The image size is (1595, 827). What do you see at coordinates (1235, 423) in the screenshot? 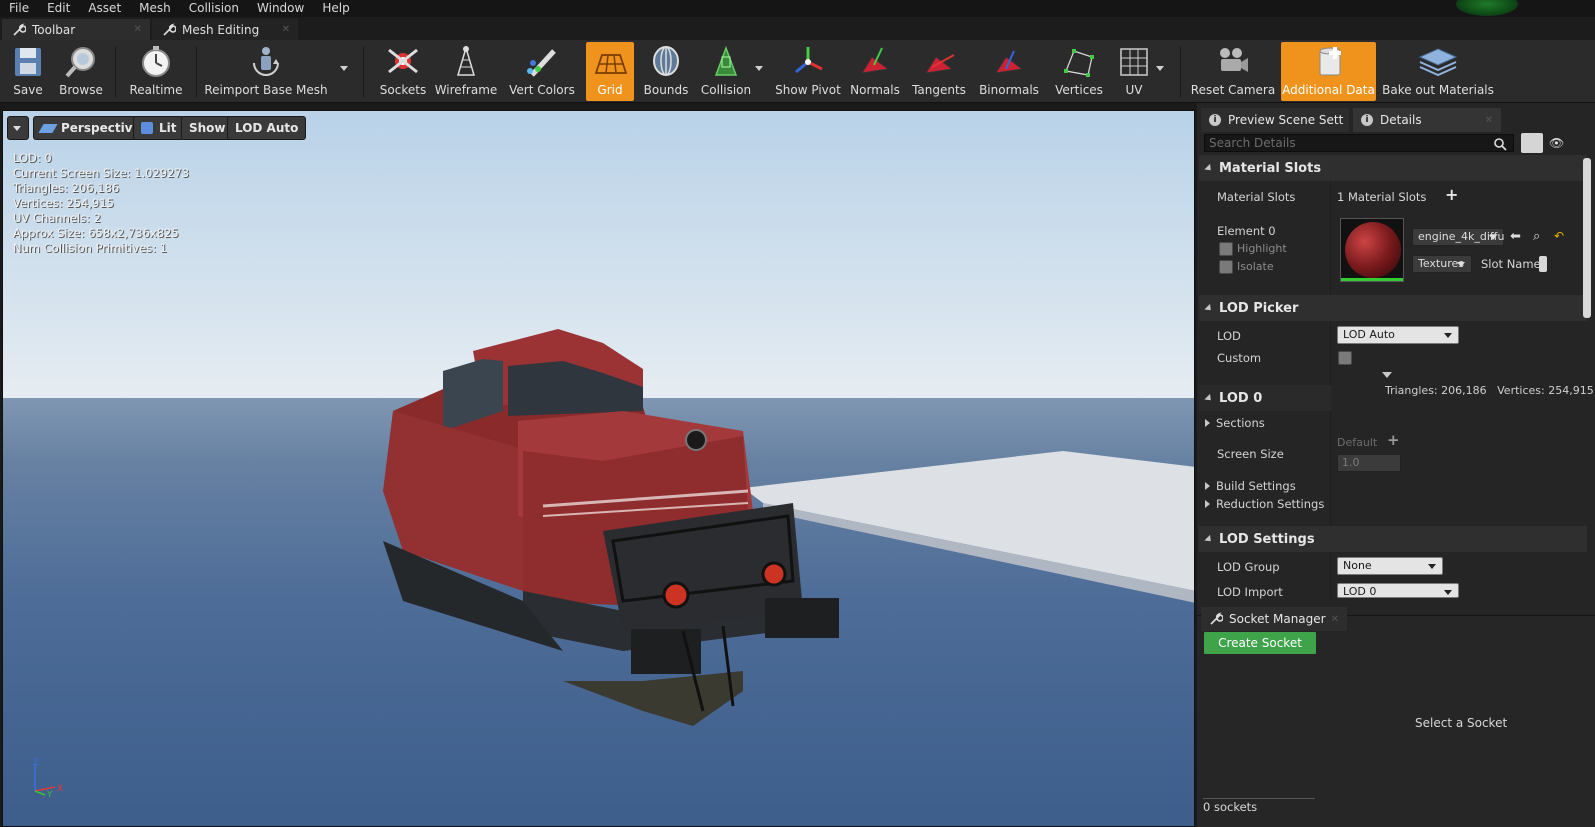
I see `sections-row: Sections` at bounding box center [1235, 423].